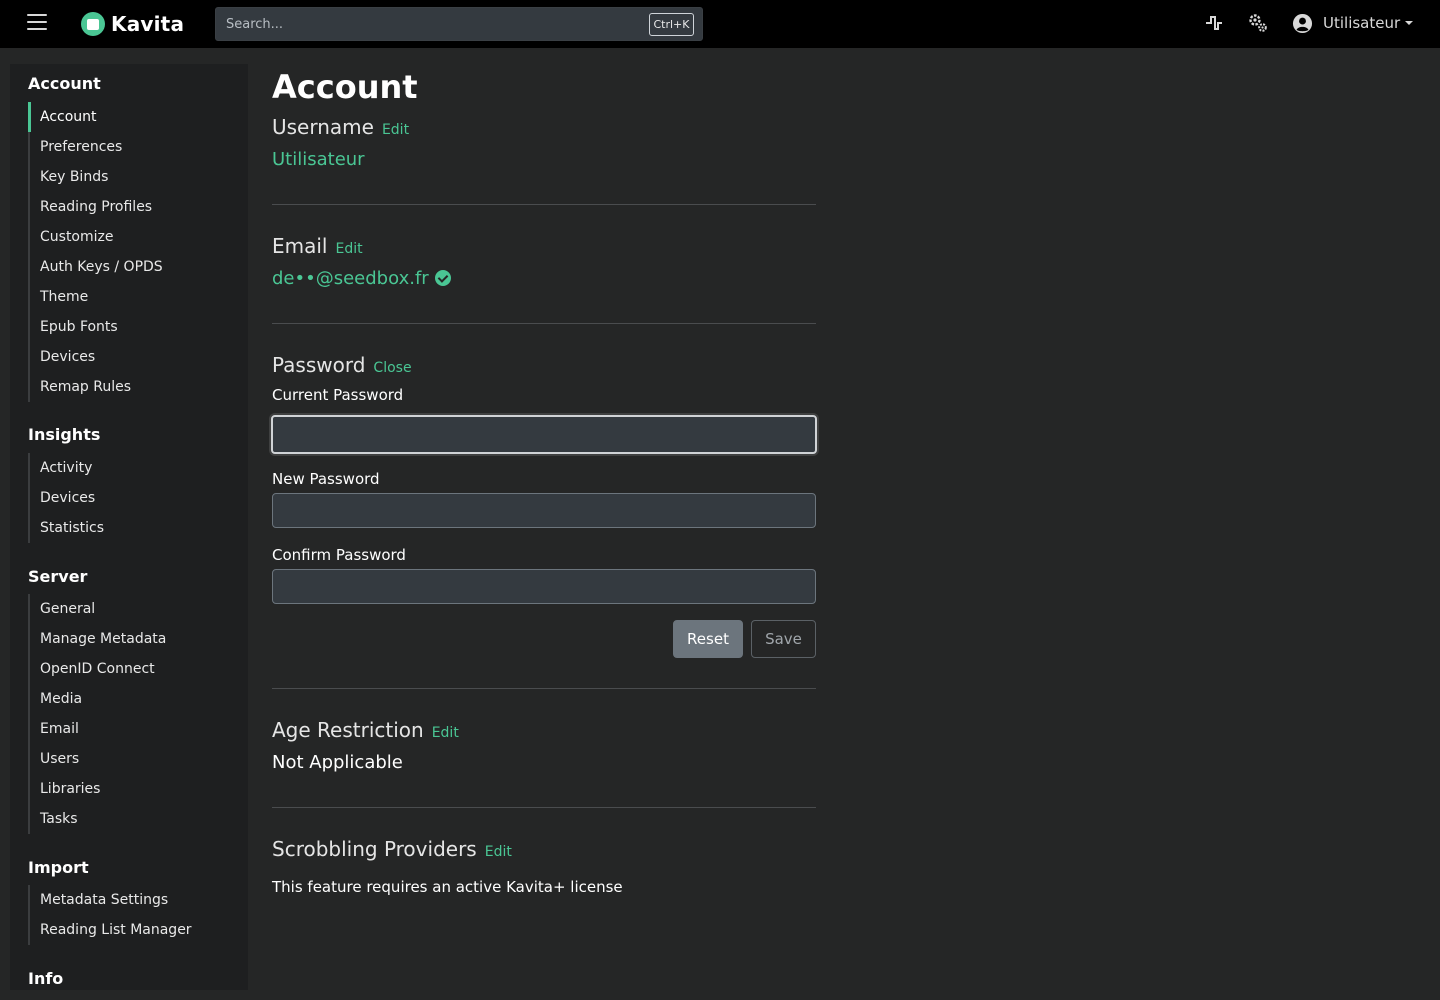 The image size is (1440, 1000). What do you see at coordinates (98, 669) in the screenshot?
I see `sidebar-item-openid-connect: OpenID Connect` at bounding box center [98, 669].